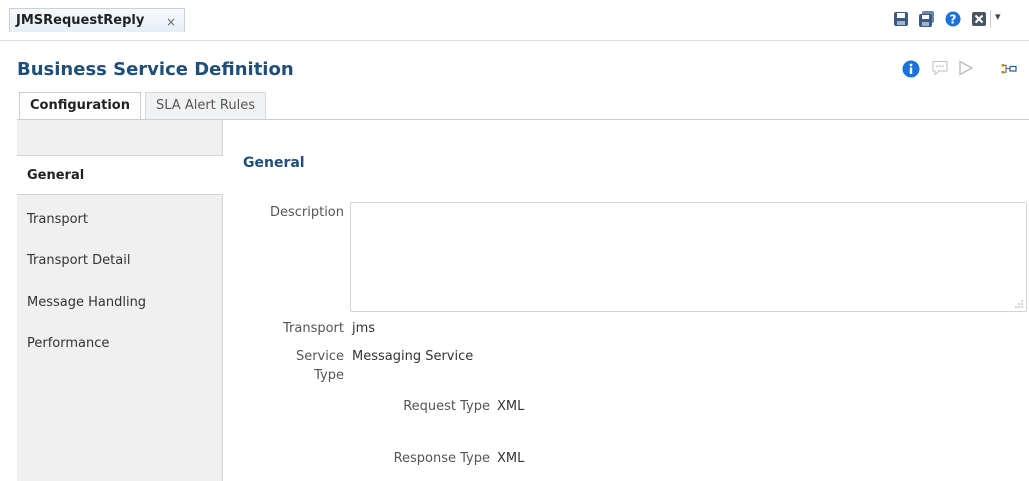  What do you see at coordinates (78, 260) in the screenshot?
I see `nav-item-transport-detail: Transport Detail` at bounding box center [78, 260].